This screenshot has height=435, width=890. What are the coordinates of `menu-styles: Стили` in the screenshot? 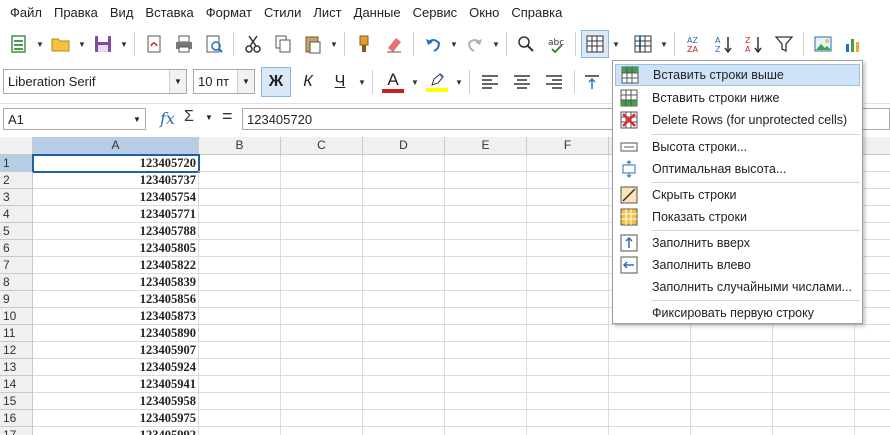 It's located at (282, 13).